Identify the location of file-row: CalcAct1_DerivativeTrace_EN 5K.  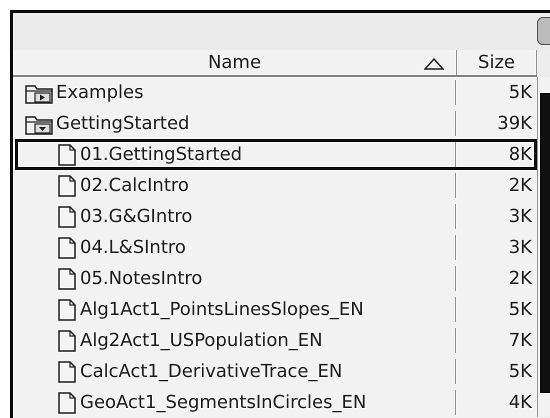
(276, 371).